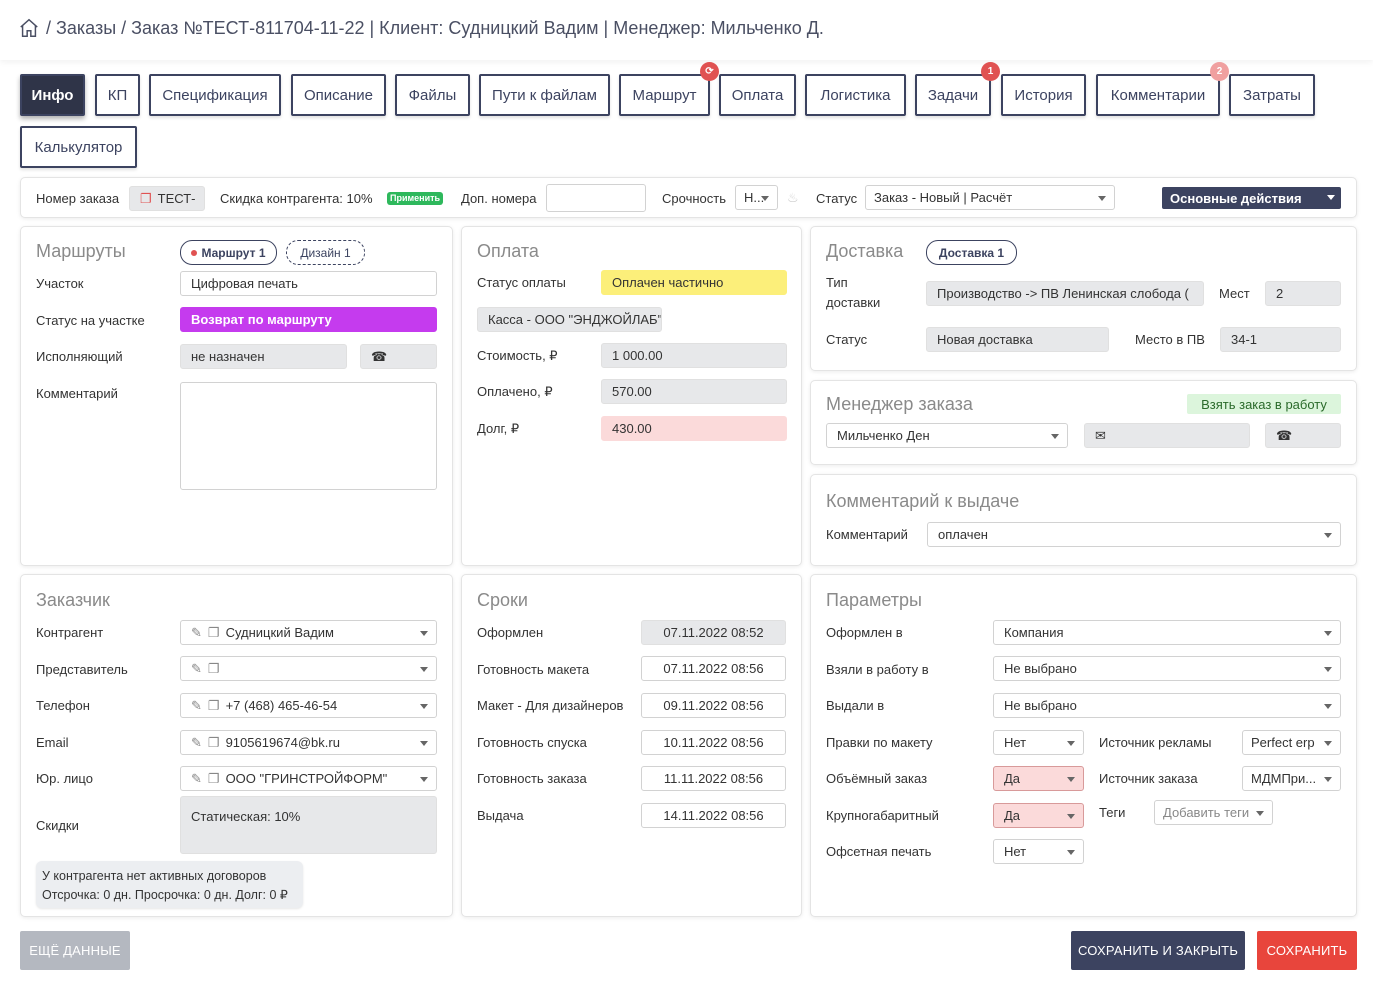 The width and height of the screenshot is (1373, 992). What do you see at coordinates (865, 251) in the screenshot?
I see `delivery-title: Доставка` at bounding box center [865, 251].